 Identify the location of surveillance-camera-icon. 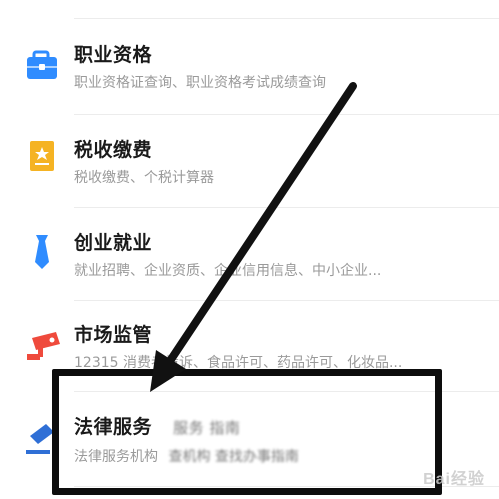
(46, 350).